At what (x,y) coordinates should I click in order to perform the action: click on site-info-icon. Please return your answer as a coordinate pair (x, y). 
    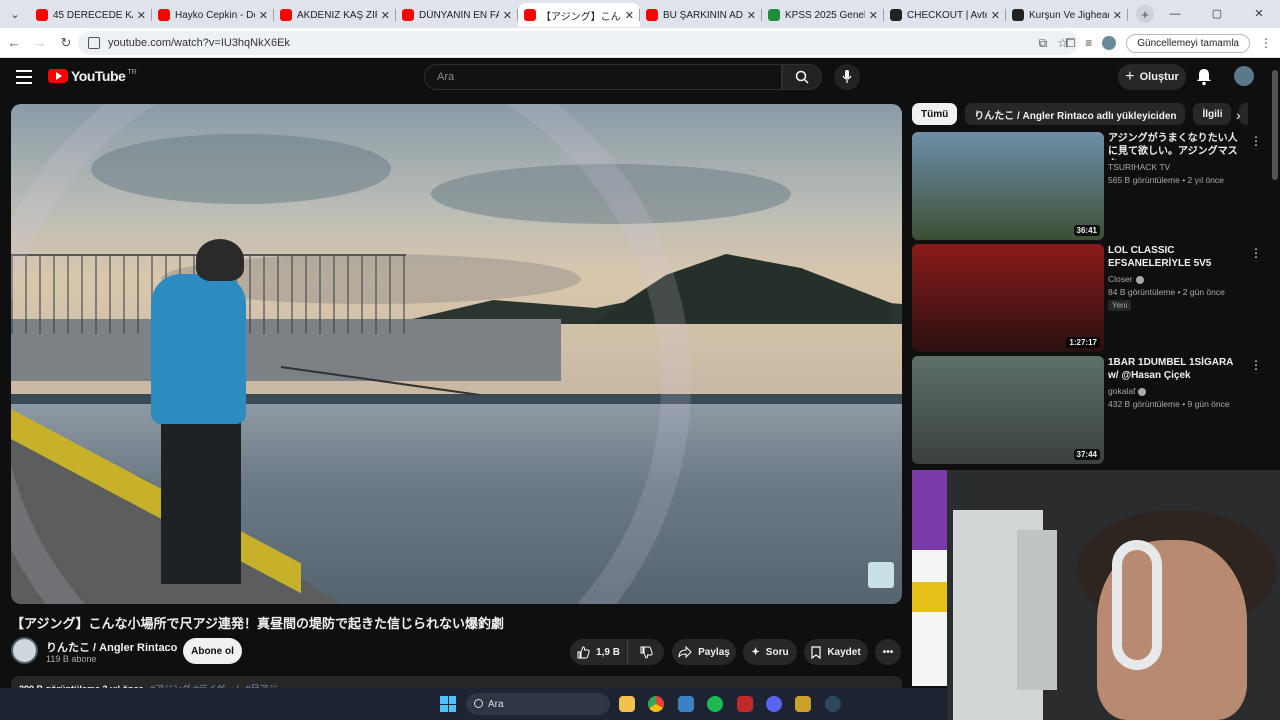
    Looking at the image, I should click on (94, 43).